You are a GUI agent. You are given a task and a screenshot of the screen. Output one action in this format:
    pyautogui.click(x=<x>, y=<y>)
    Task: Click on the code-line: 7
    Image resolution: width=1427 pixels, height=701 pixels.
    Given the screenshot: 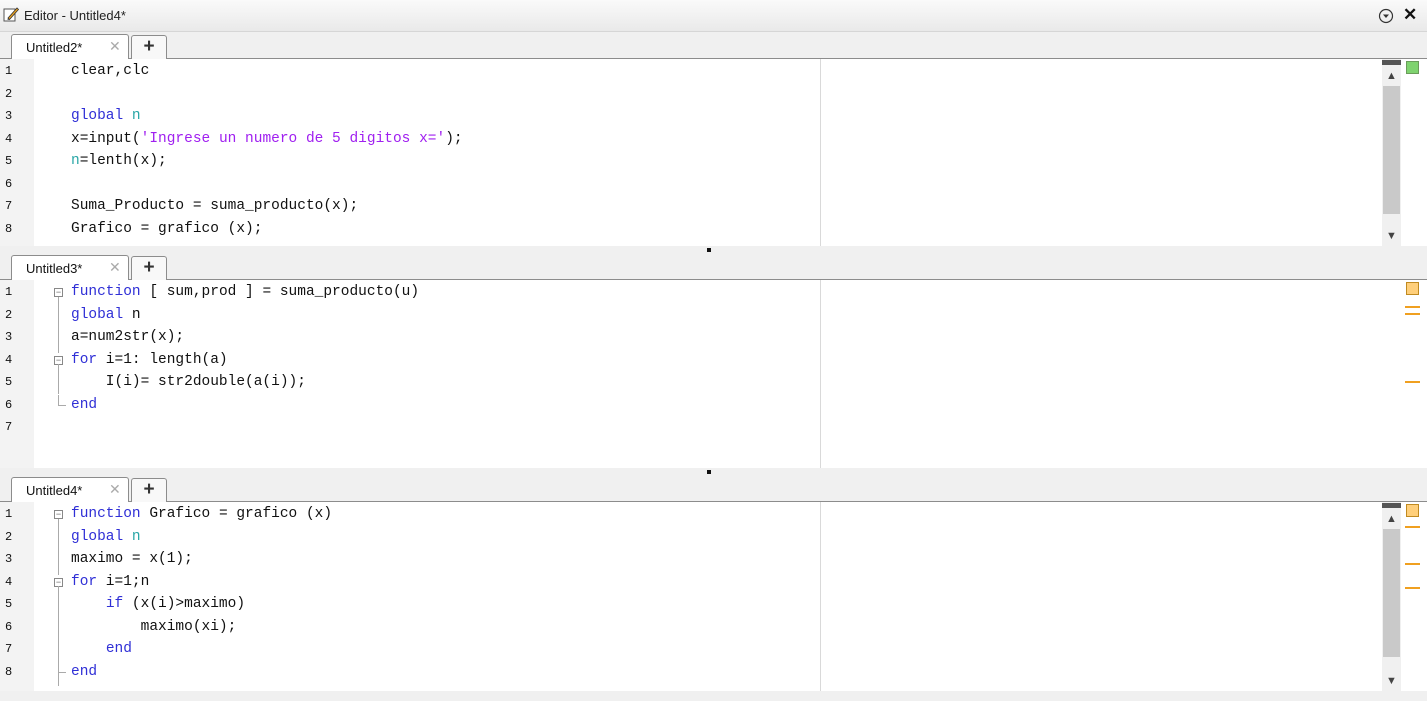 What is the action you would take?
    pyautogui.click(x=690, y=428)
    